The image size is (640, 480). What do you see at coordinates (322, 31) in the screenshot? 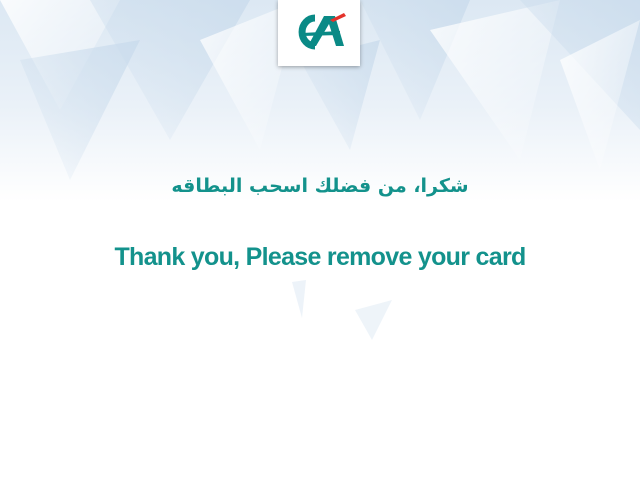
I see `credit-agricole-logo-icon` at bounding box center [322, 31].